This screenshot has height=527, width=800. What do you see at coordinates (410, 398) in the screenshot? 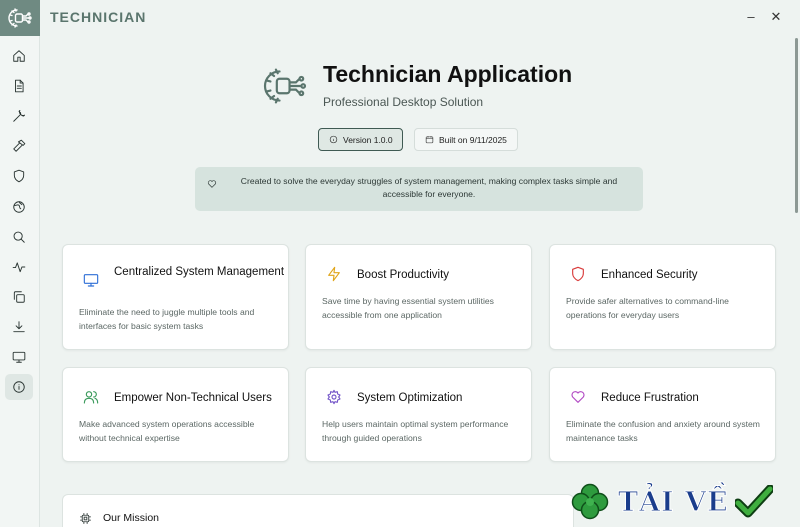
I see `card-title: System Optimization` at bounding box center [410, 398].